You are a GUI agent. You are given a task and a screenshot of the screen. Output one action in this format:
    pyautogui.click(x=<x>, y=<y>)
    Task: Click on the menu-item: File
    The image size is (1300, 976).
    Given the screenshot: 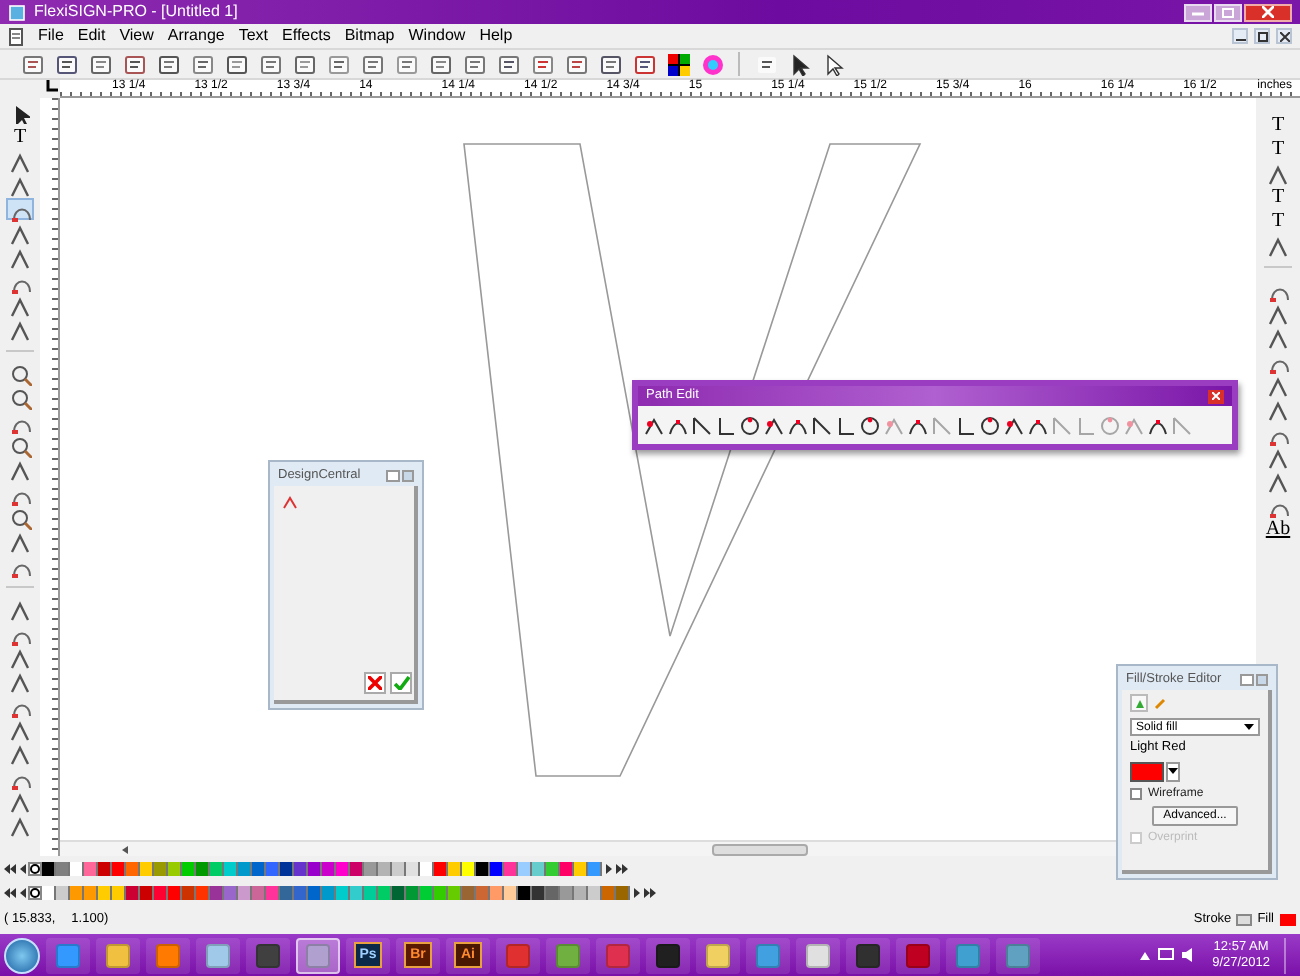 What is the action you would take?
    pyautogui.click(x=51, y=36)
    